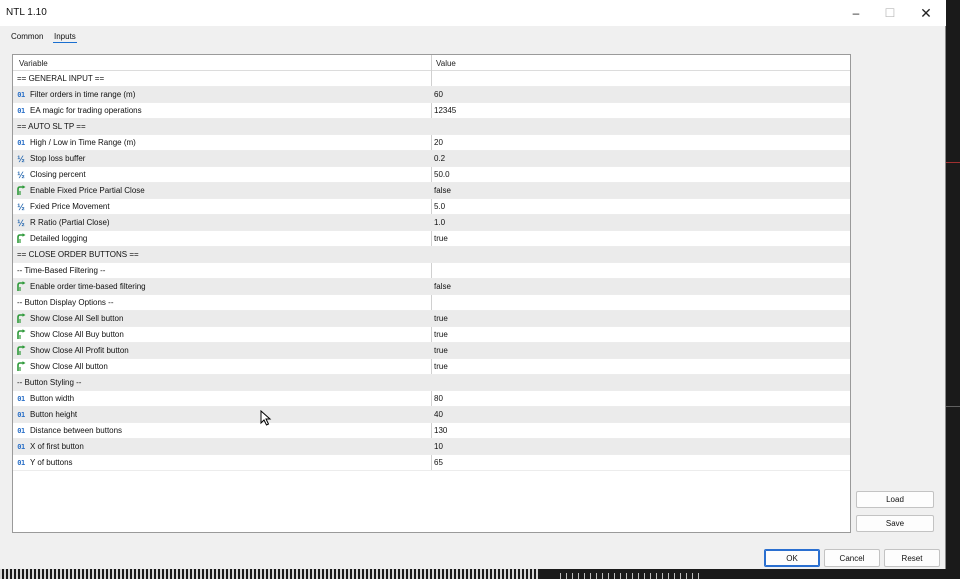  I want to click on section-row: == CLOSE ORDER BUTTONS ==, so click(431, 255).